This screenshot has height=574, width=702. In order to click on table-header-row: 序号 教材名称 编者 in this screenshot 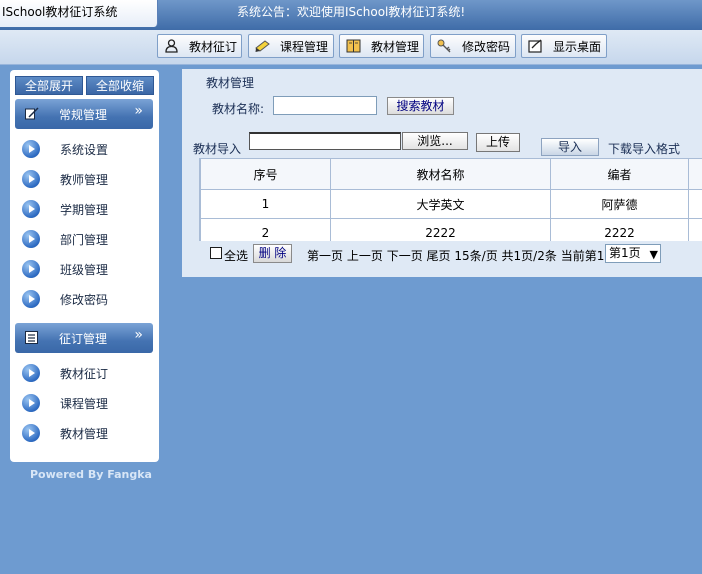, I will do `click(451, 174)`.